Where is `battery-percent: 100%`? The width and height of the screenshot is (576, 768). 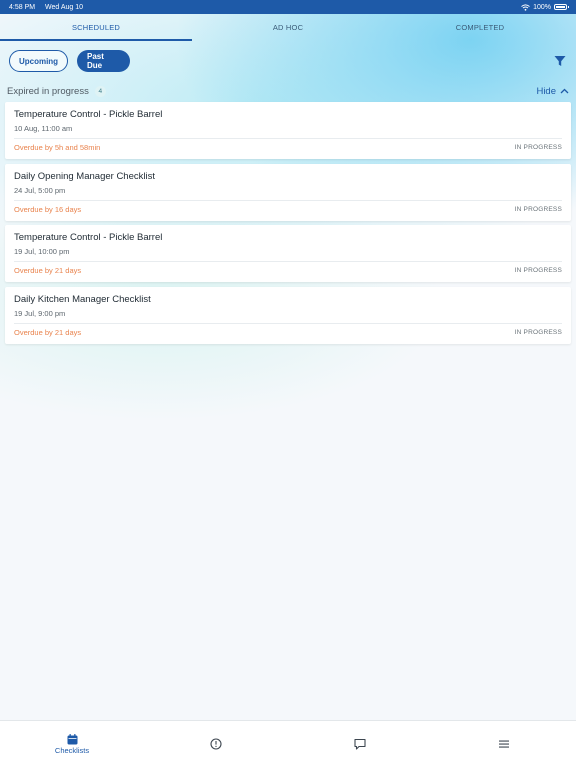 battery-percent: 100% is located at coordinates (542, 7).